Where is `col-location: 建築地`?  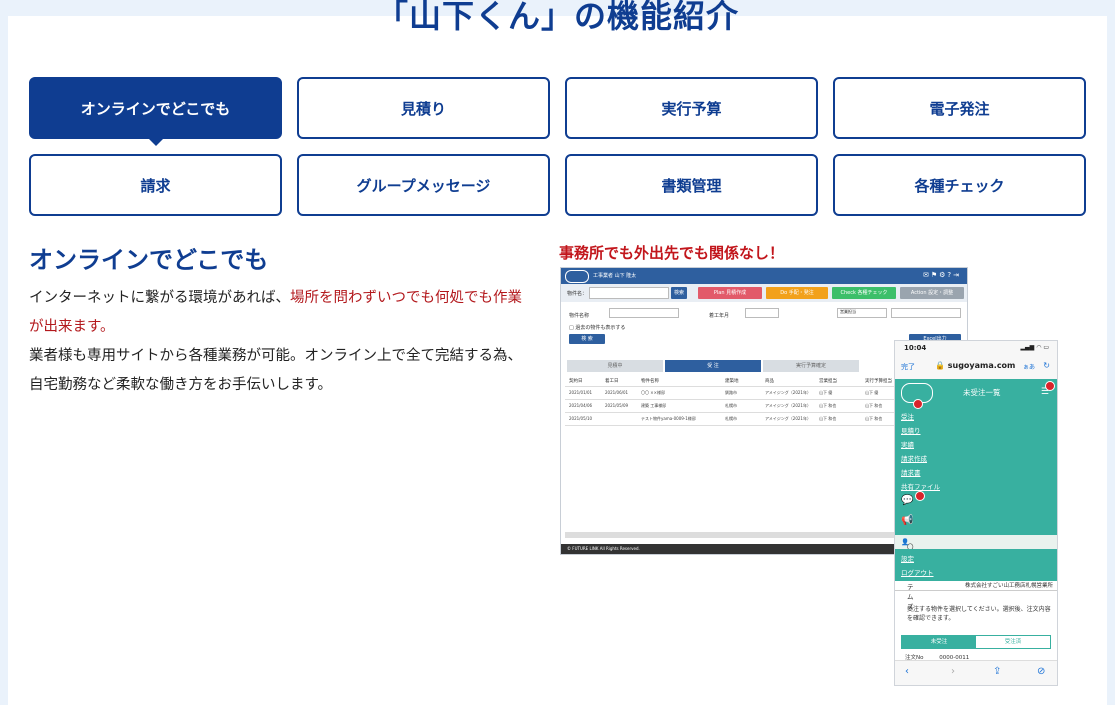
col-location: 建築地 is located at coordinates (732, 381).